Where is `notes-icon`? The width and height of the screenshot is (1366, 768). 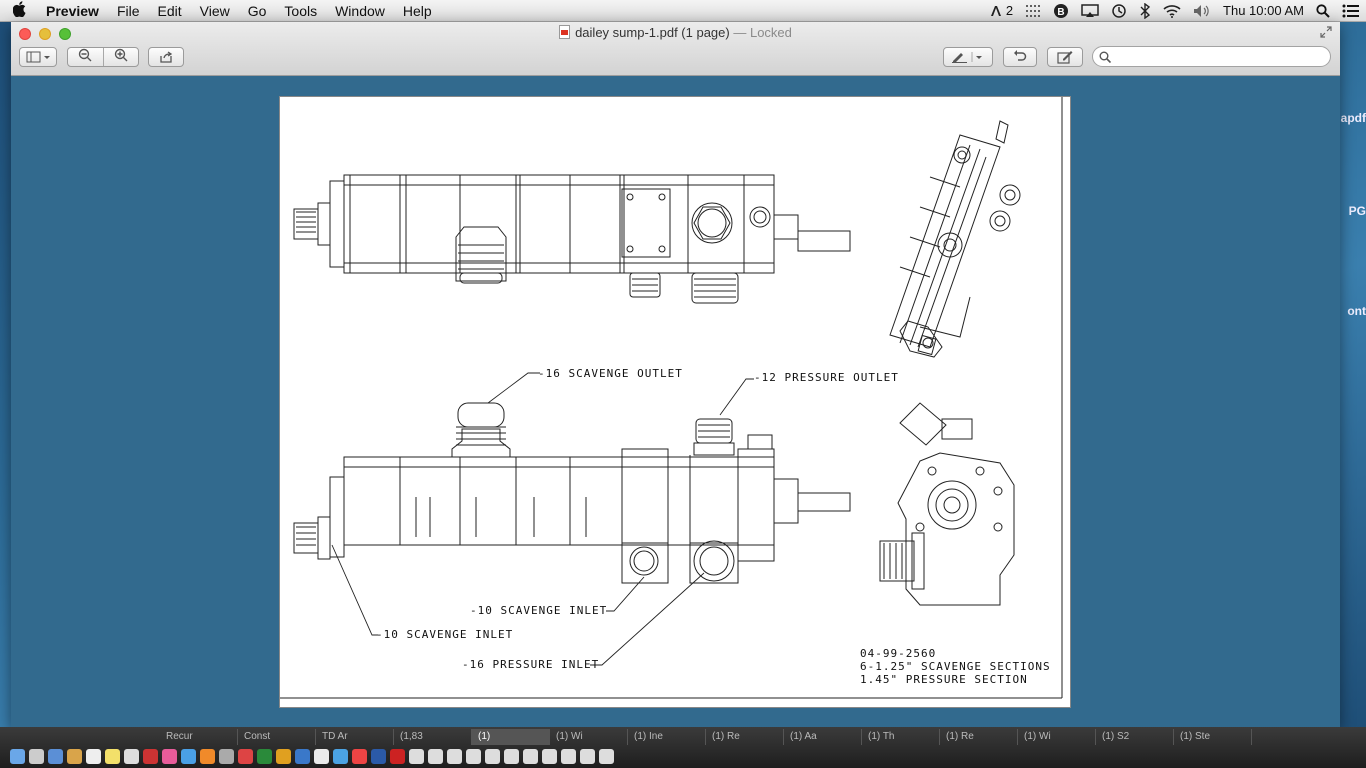 notes-icon is located at coordinates (112, 756).